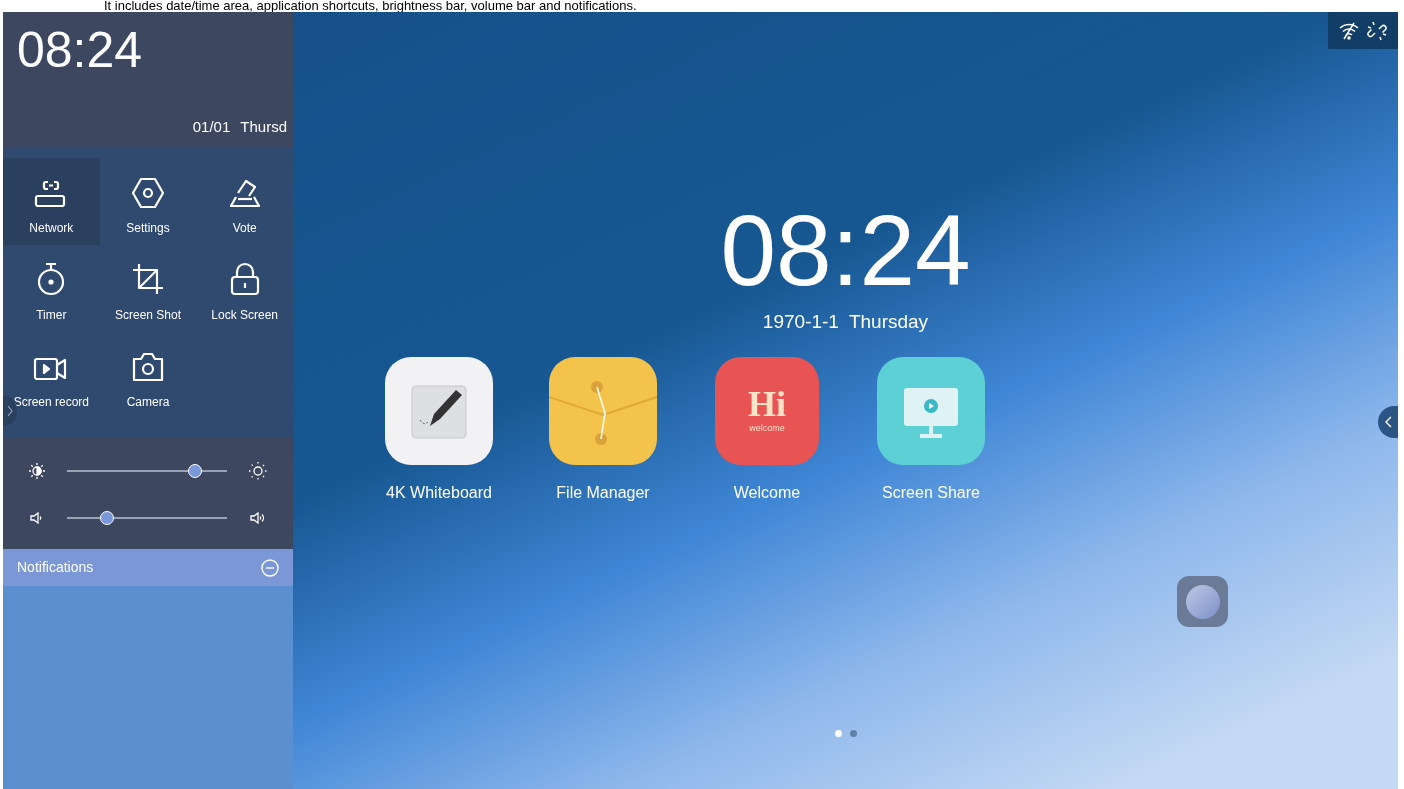 This screenshot has width=1404, height=789. Describe the element at coordinates (148, 367) in the screenshot. I see `camera-icon` at that location.